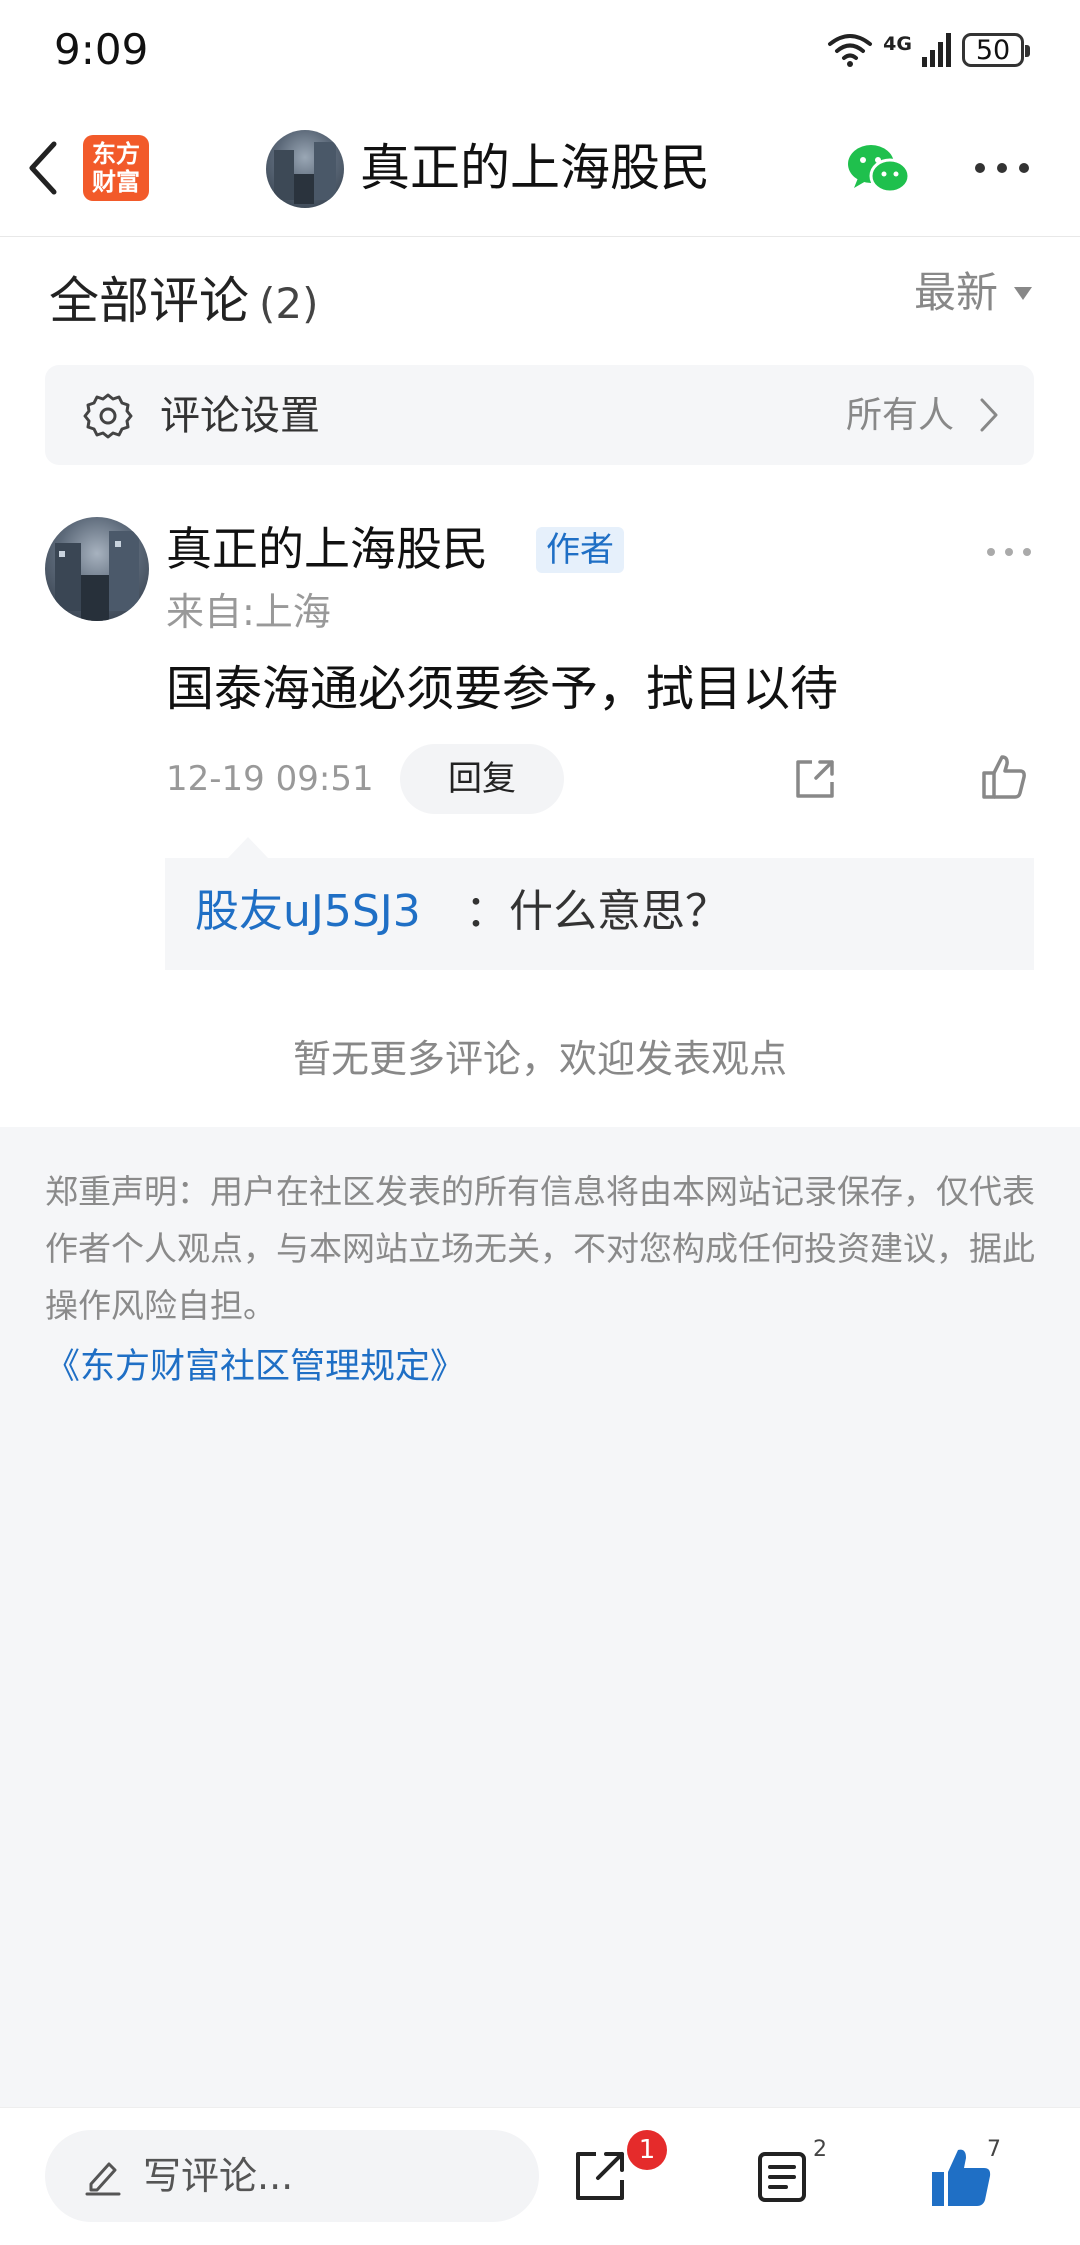 This screenshot has width=1080, height=2245. I want to click on comment-count: 2, so click(820, 2149).